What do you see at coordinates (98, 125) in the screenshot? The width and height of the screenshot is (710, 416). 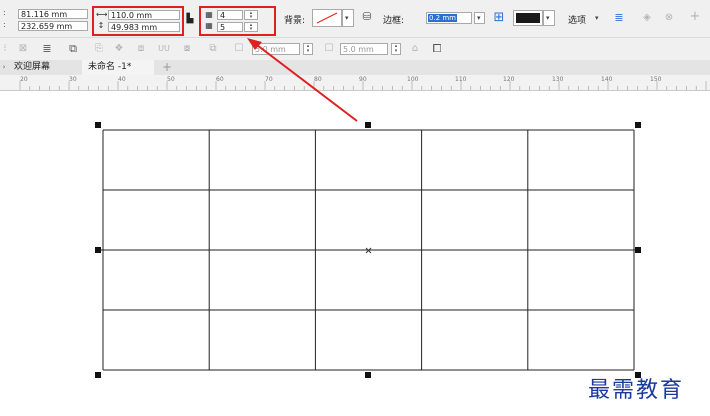 I see `selection-handle-top-left` at bounding box center [98, 125].